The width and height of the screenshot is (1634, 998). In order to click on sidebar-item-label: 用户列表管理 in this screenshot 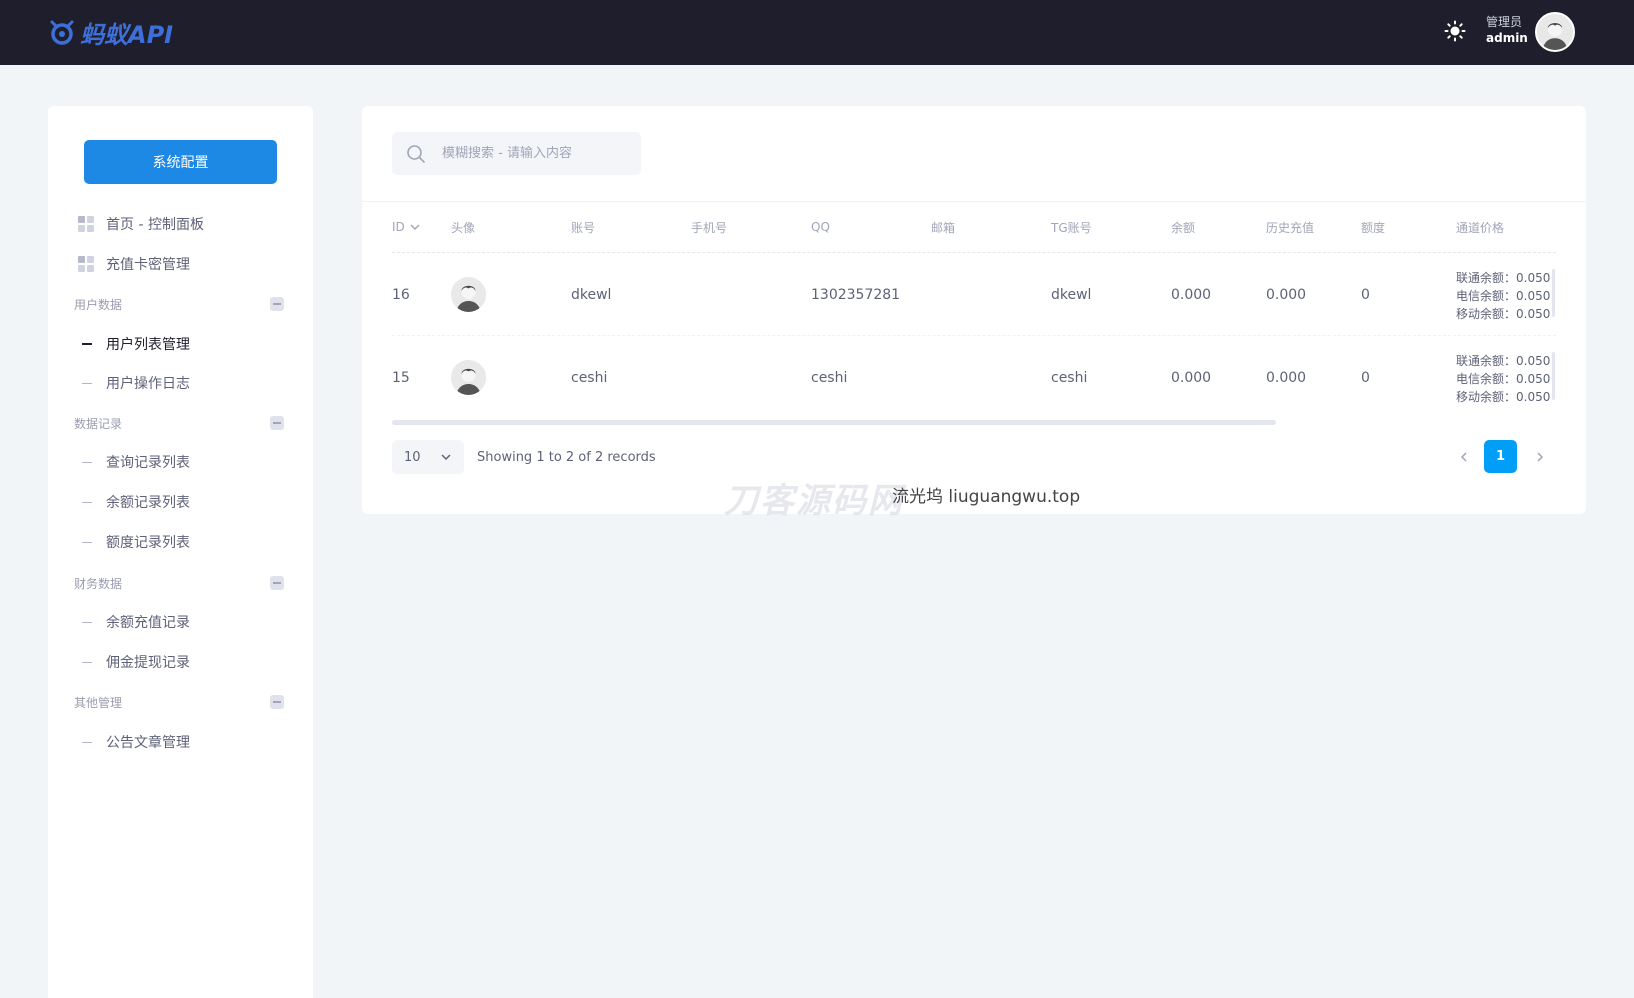, I will do `click(148, 345)`.